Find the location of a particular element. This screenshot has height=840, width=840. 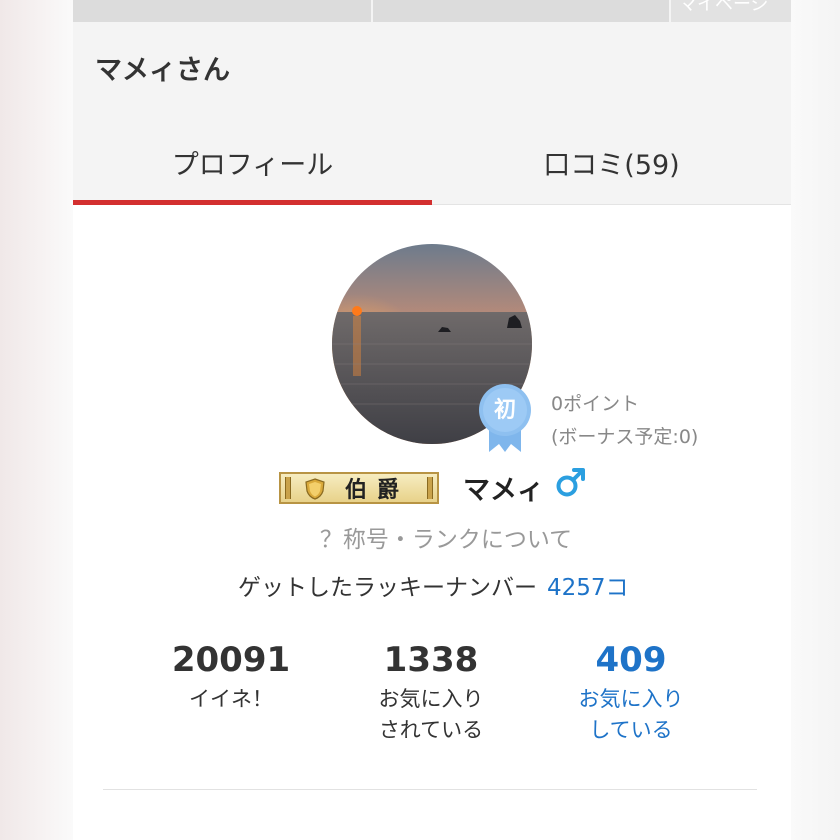

stat-likes-label-line: イイネ！ is located at coordinates (231, 699).